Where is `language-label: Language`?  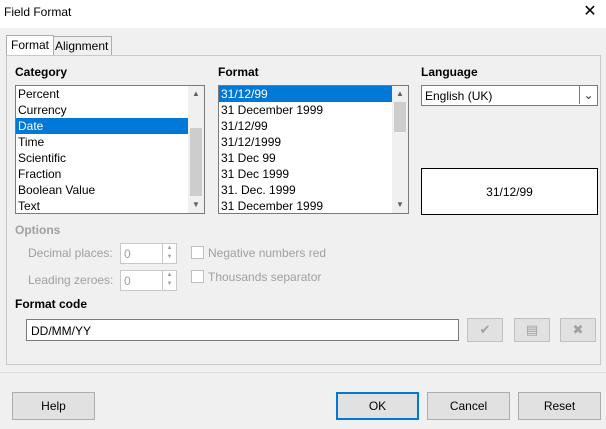
language-label: Language is located at coordinates (449, 72).